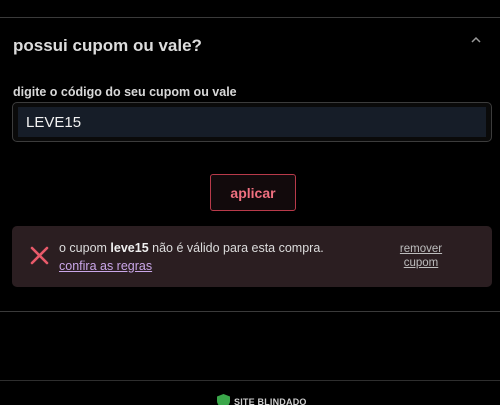 The height and width of the screenshot is (405, 500). Describe the element at coordinates (250, 380) in the screenshot. I see `footer-divider` at that location.